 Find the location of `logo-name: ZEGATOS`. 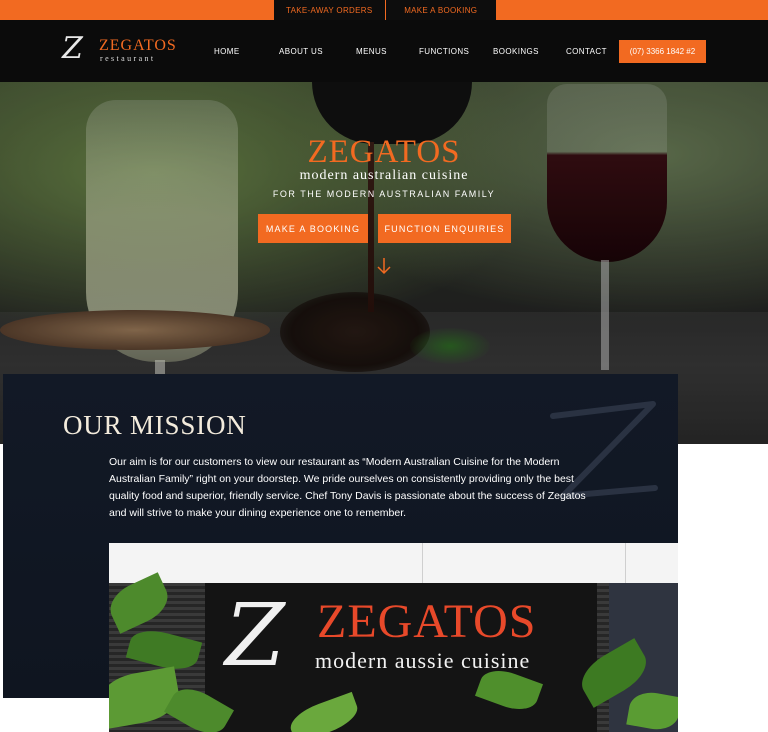

logo-name: ZEGATOS is located at coordinates (138, 45).